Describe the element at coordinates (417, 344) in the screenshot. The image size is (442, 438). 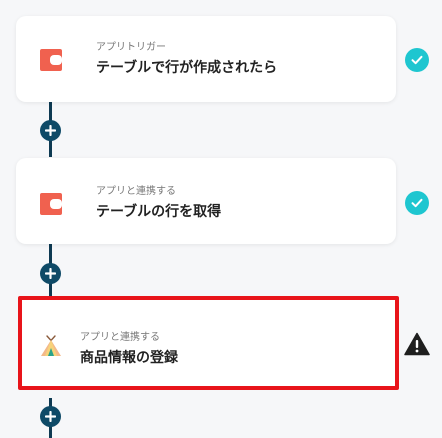
I see `warning-icon` at that location.